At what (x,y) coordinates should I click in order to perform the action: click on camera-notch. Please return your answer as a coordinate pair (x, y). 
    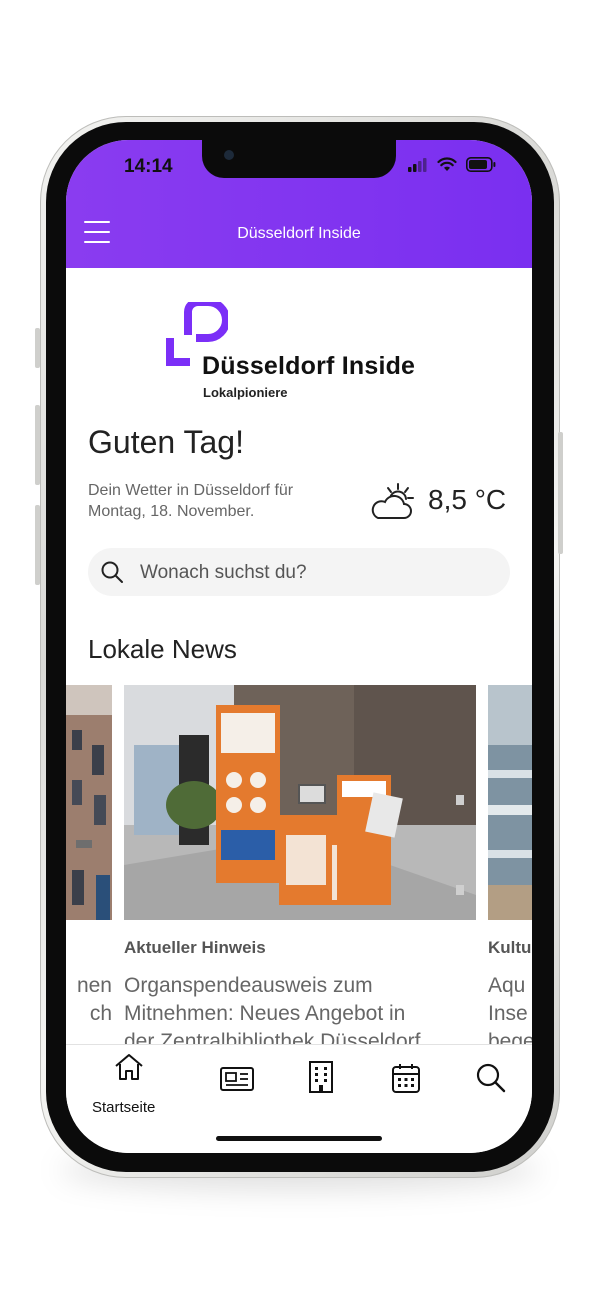
    Looking at the image, I should click on (299, 159).